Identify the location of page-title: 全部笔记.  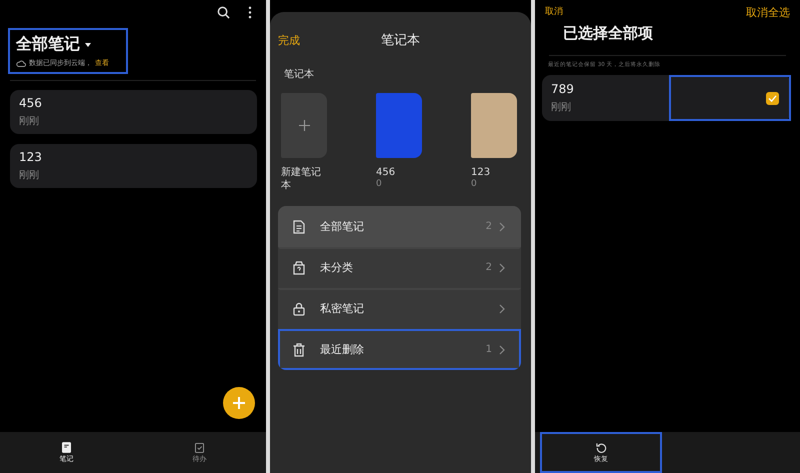
(48, 44).